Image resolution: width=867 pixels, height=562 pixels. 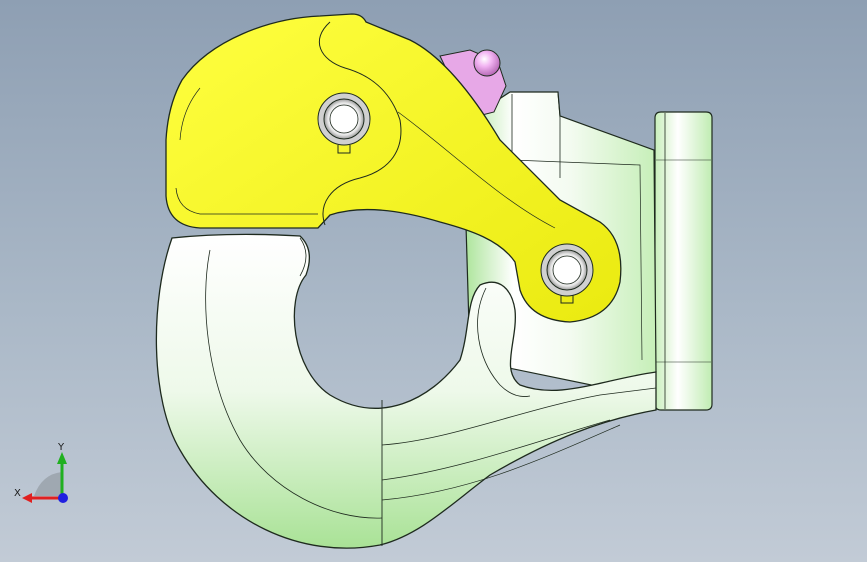 What do you see at coordinates (487, 63) in the screenshot?
I see `lever-knob` at bounding box center [487, 63].